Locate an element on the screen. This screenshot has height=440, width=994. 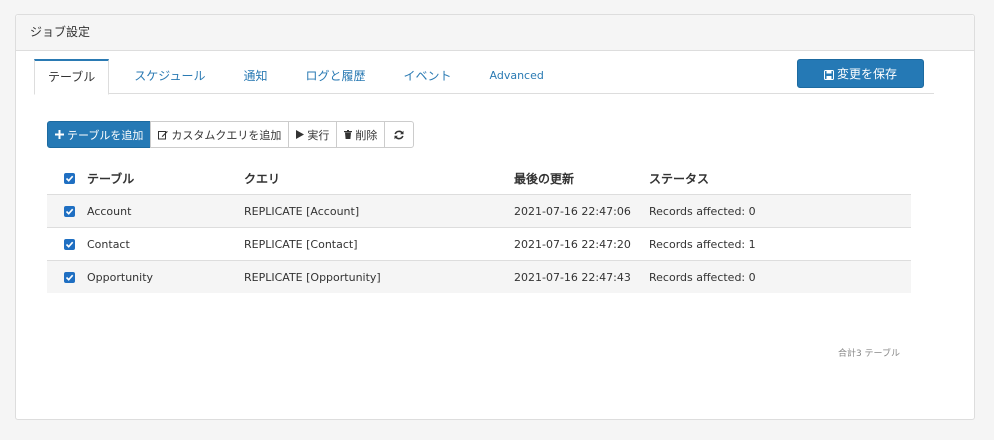
cell-query: REPLICATE [Contact] is located at coordinates (301, 244).